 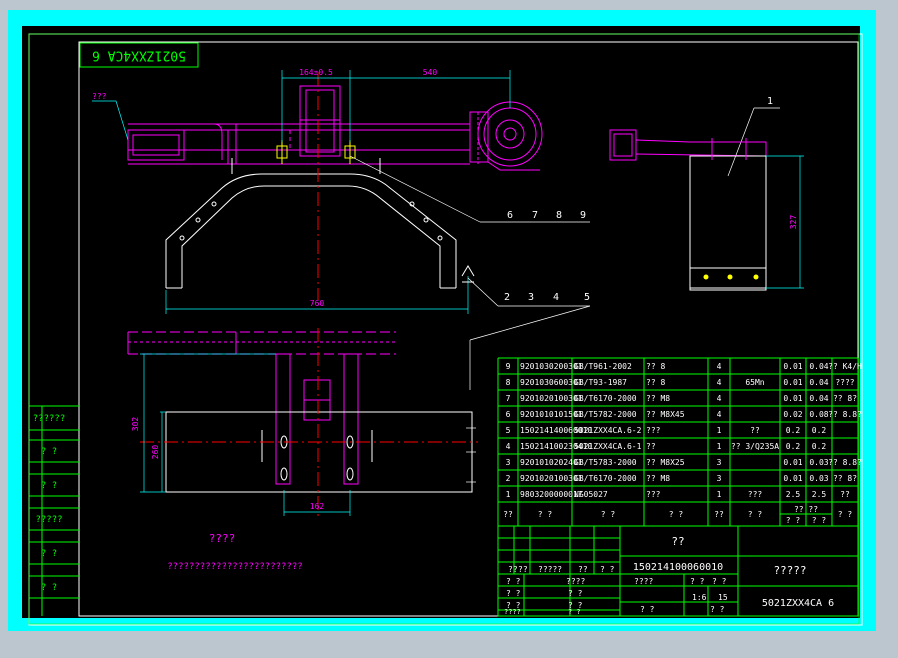 What do you see at coordinates (651, 446) in the screenshot?
I see `bom-cell-name: ??` at bounding box center [651, 446].